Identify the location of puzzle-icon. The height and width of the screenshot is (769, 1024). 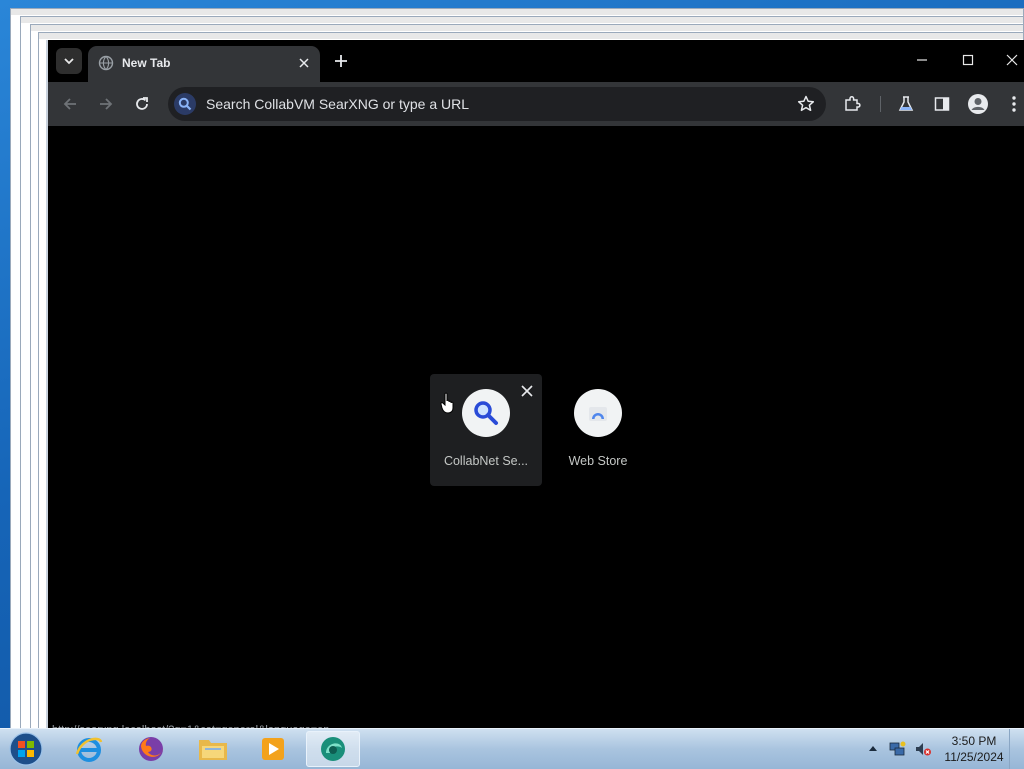
(853, 103).